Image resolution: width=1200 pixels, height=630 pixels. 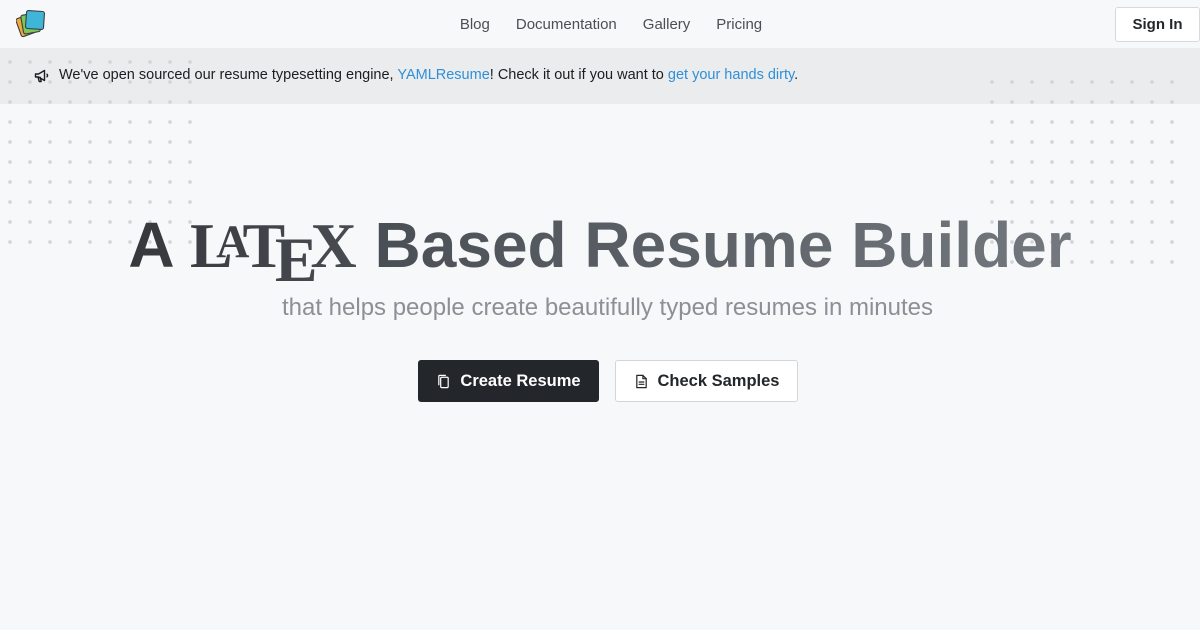 I want to click on yamlresume-link: YAMLResume, so click(x=443, y=75).